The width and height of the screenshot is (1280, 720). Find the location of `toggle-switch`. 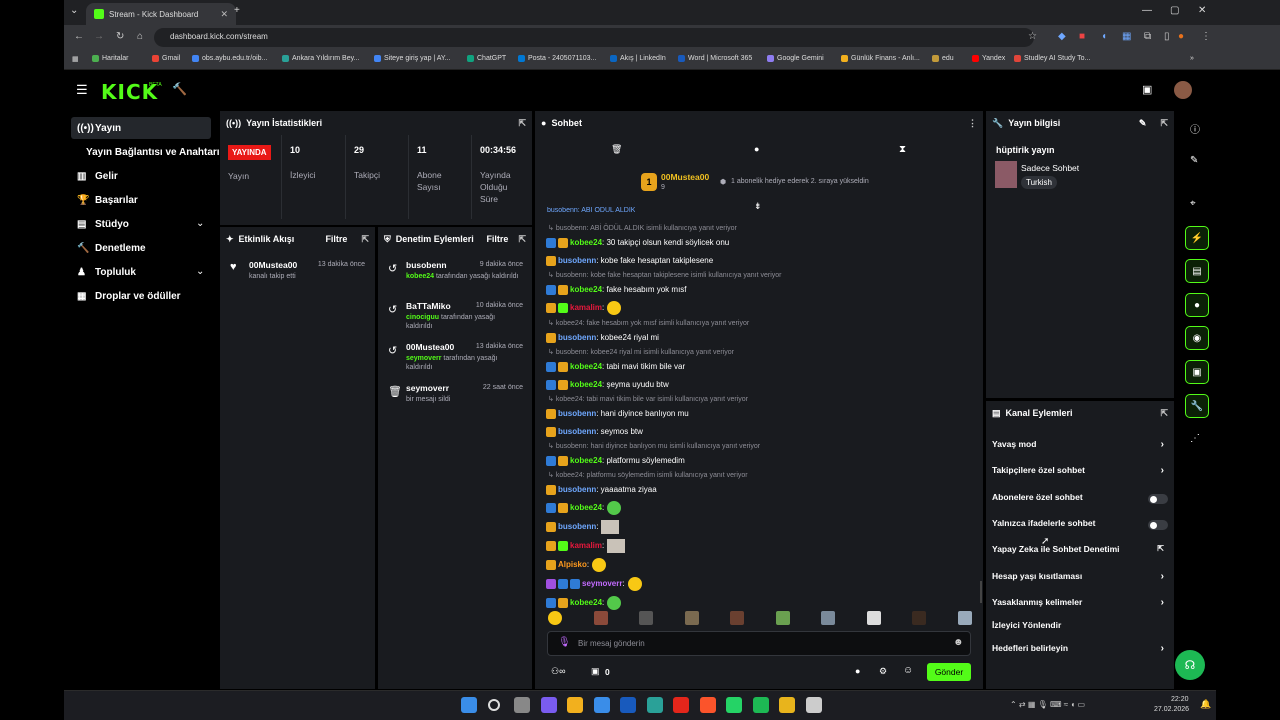

toggle-switch is located at coordinates (1158, 525).